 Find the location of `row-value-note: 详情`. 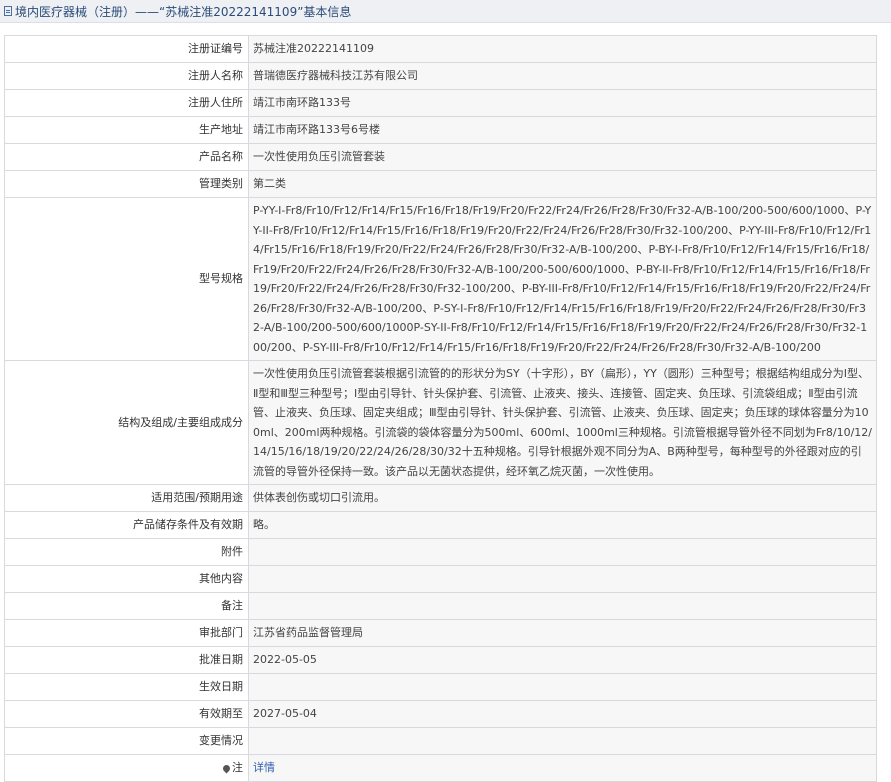

row-value-note: 详情 is located at coordinates (562, 768).